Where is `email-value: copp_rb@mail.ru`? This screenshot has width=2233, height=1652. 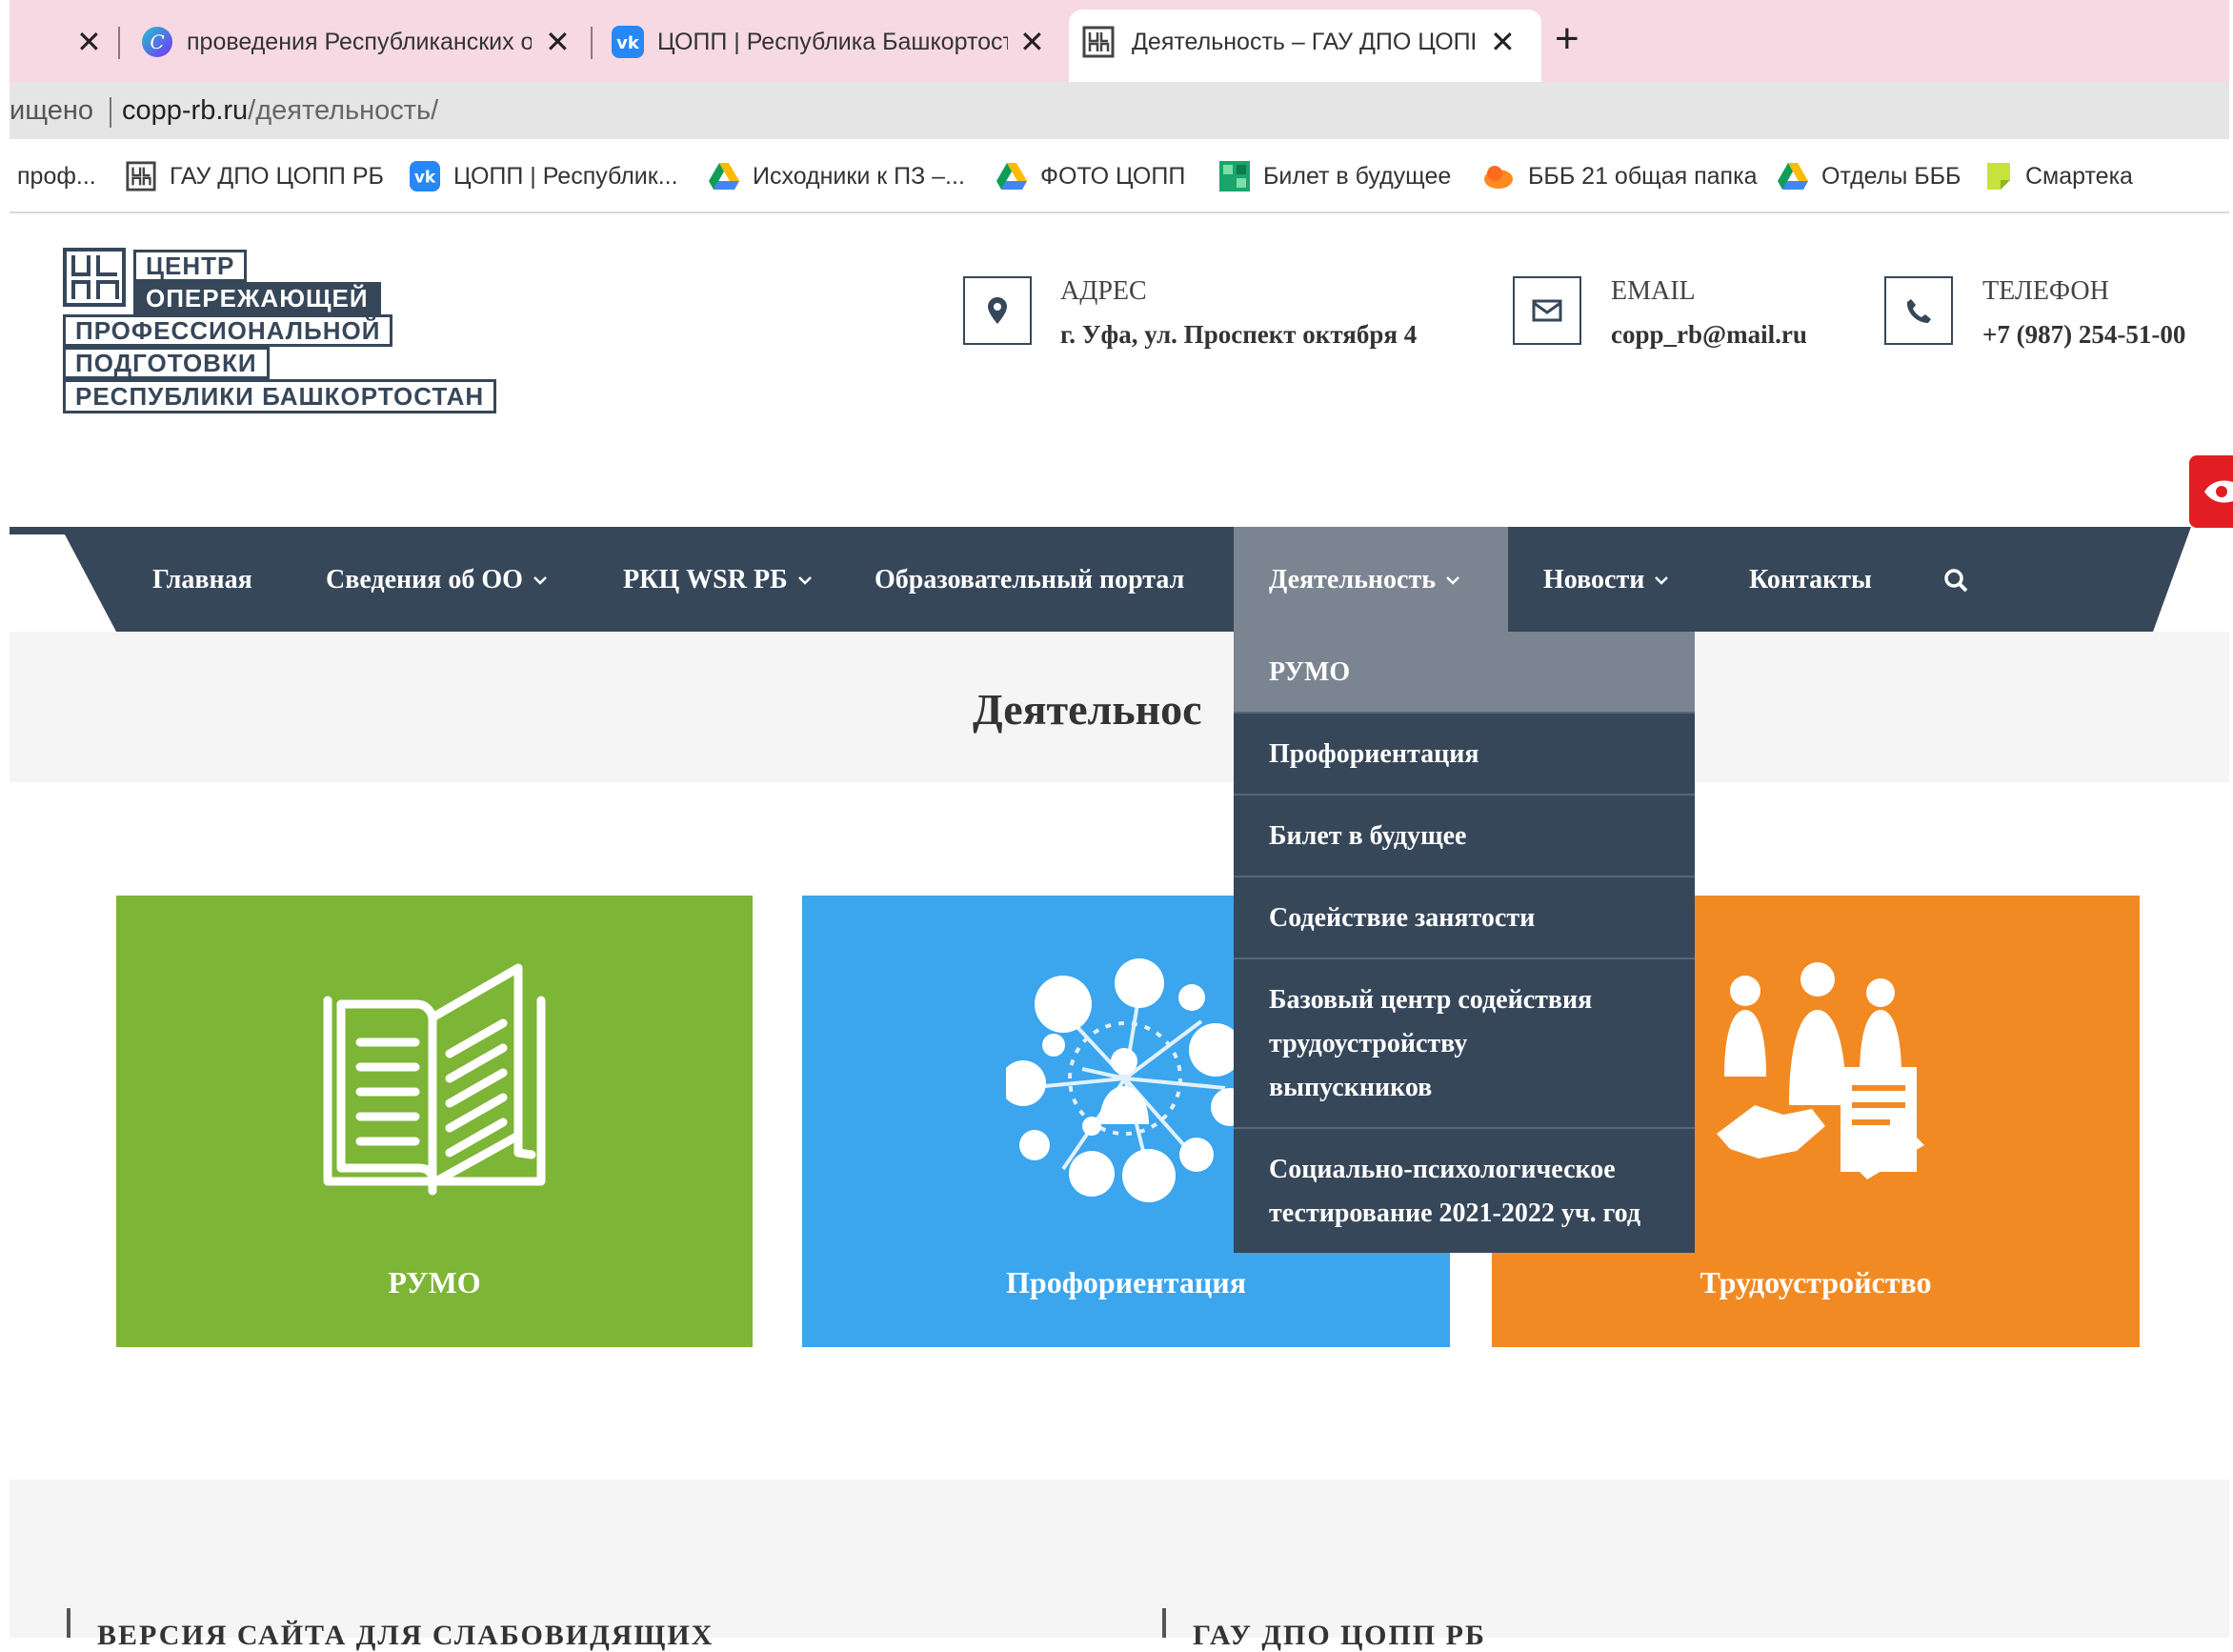 email-value: copp_rb@mail.ru is located at coordinates (1709, 335).